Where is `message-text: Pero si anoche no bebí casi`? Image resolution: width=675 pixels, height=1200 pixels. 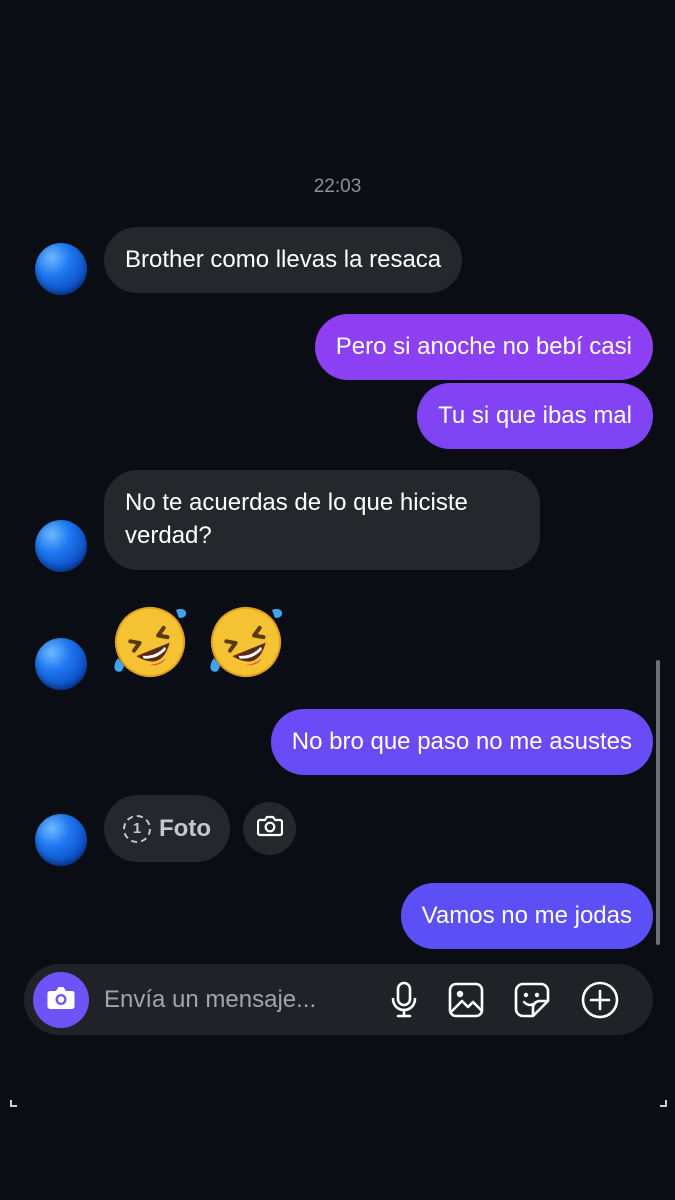 message-text: Pero si anoche no bebí casi is located at coordinates (483, 346).